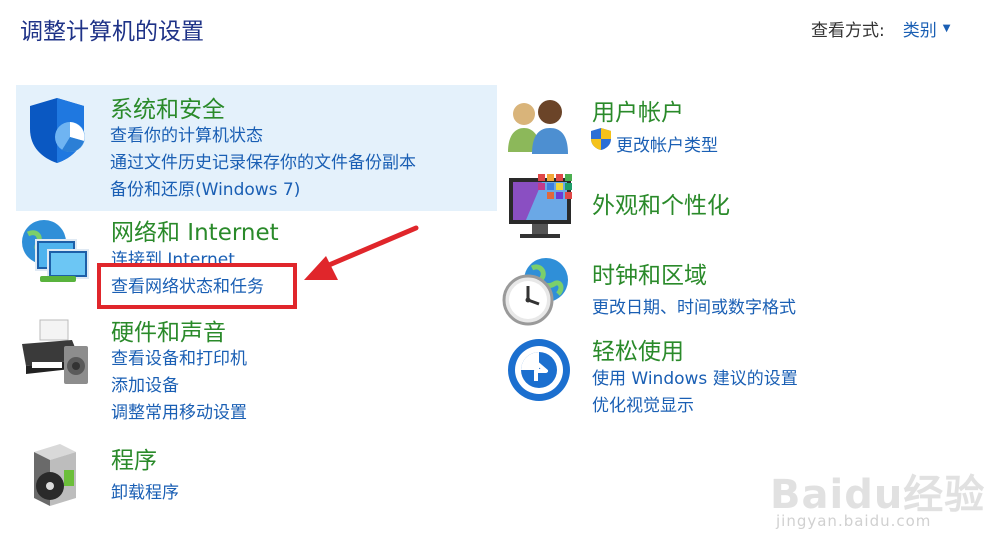 This screenshot has width=1006, height=555. I want to click on category-title-clock: 时钟和区域, so click(649, 273).